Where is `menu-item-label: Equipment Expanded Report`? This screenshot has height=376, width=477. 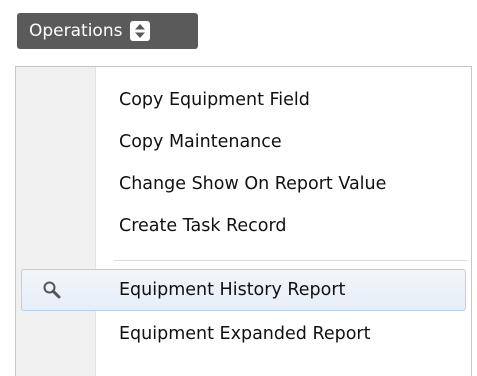
menu-item-label: Equipment Expanded Report is located at coordinates (245, 334).